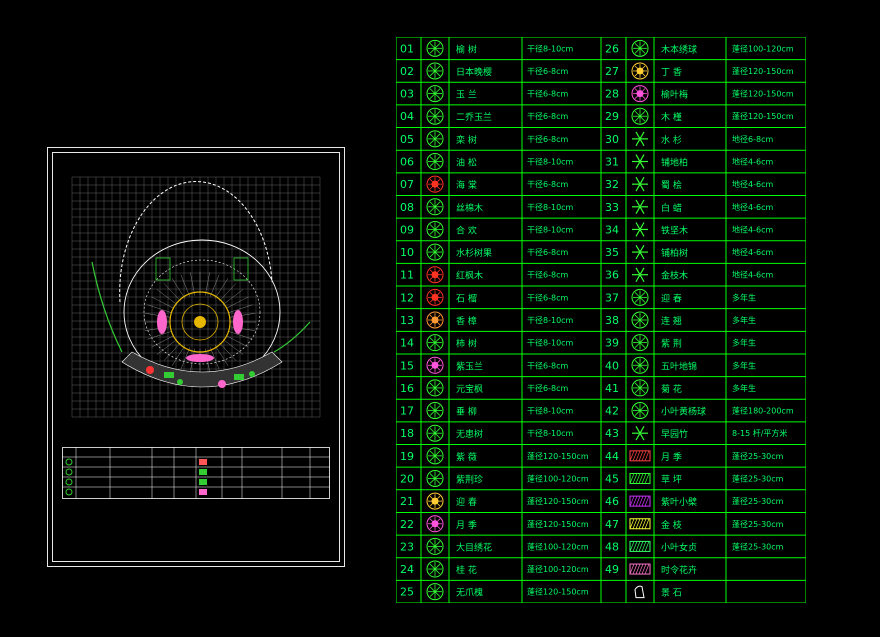  What do you see at coordinates (689, 252) in the screenshot?
I see `legend-row: 35 铺柏树 地径4-6cm` at bounding box center [689, 252].